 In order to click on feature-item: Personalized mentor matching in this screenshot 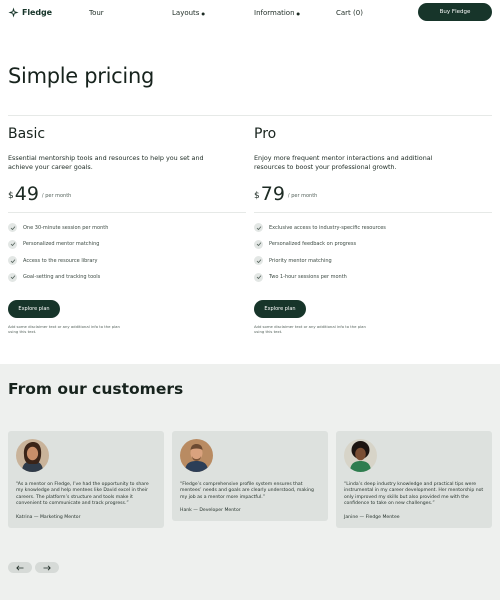, I will do `click(127, 244)`.